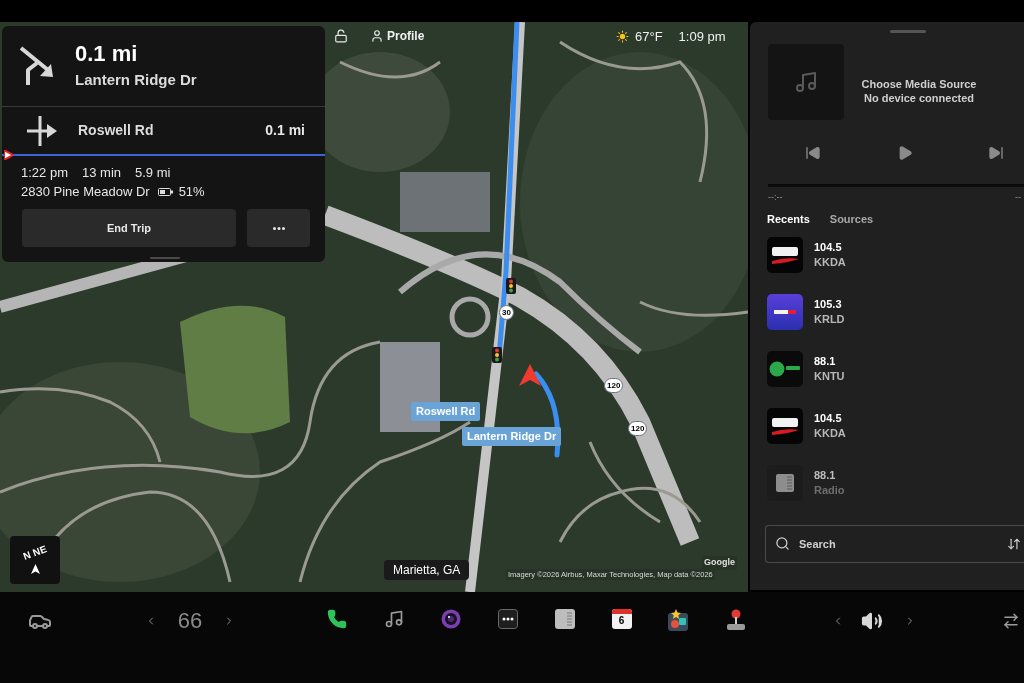 This screenshot has height=683, width=1024. I want to click on trip-duration: 13 min, so click(101, 173).